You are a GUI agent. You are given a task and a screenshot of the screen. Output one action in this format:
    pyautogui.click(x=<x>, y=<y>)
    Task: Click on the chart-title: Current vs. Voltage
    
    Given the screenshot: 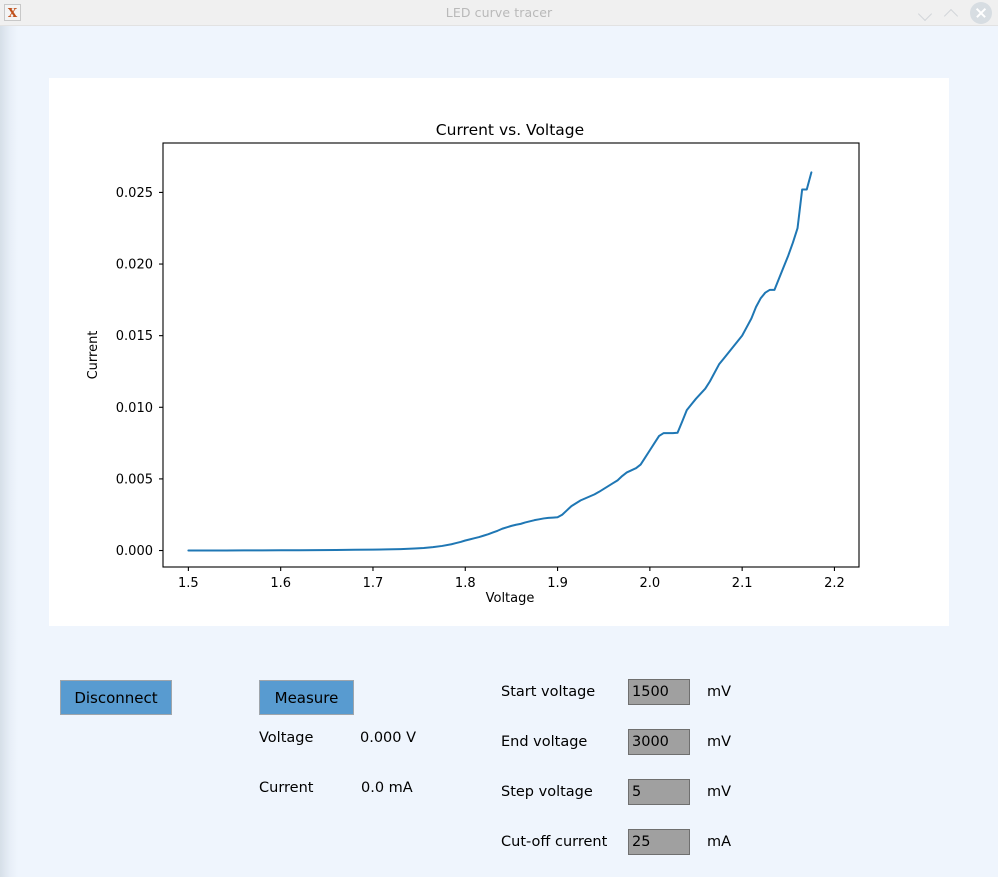 What is the action you would take?
    pyautogui.click(x=510, y=130)
    